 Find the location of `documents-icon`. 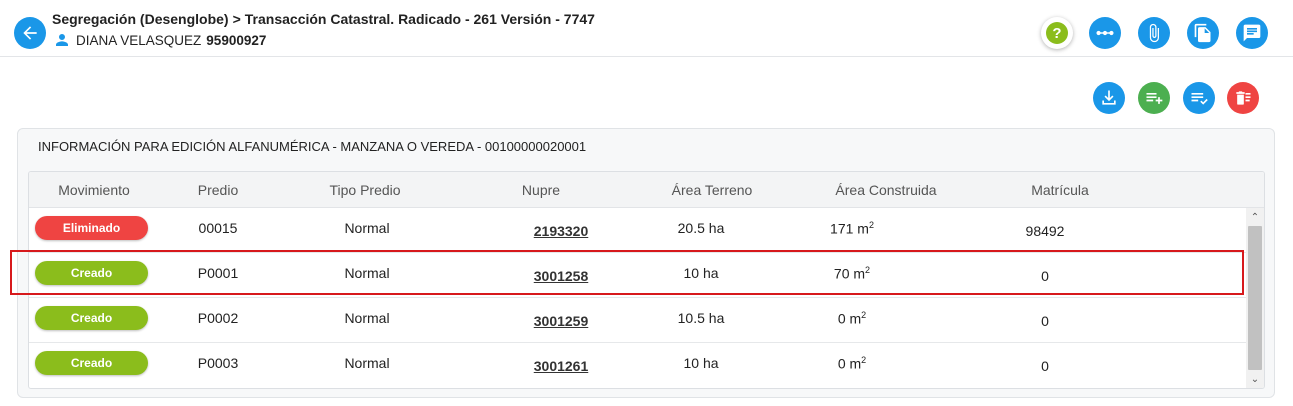

documents-icon is located at coordinates (1202, 33).